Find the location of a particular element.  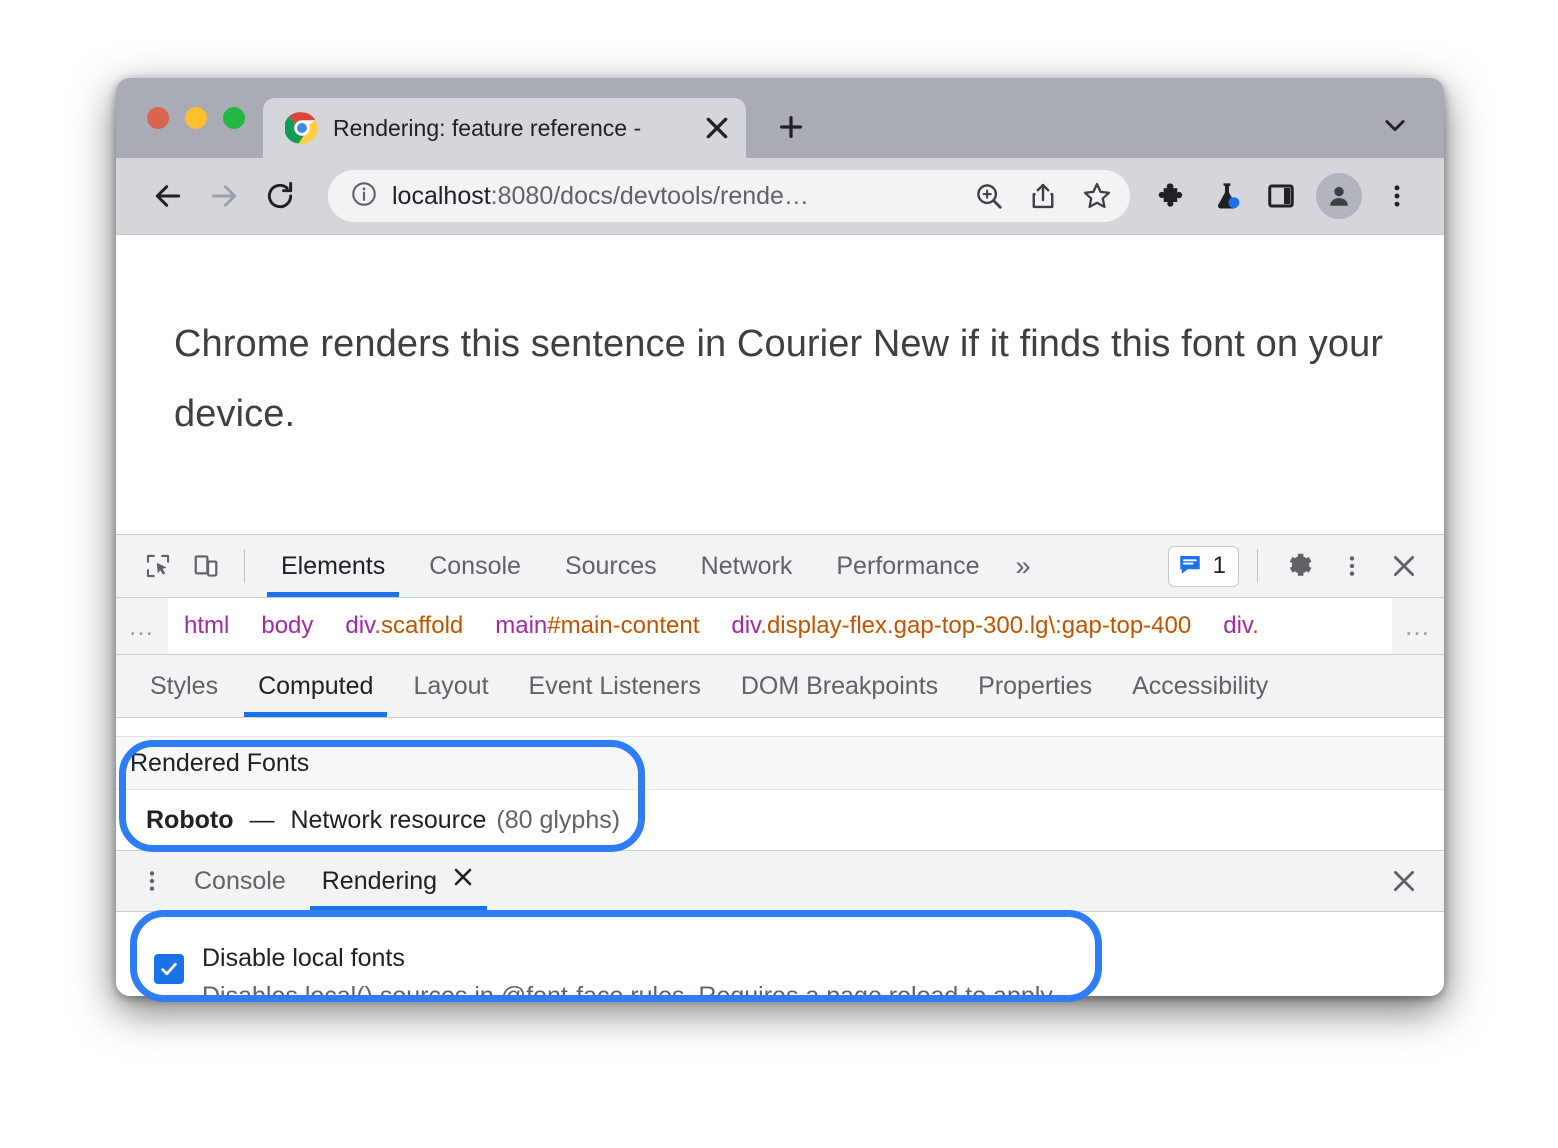

drawer-toolbar-right is located at coordinates (1404, 881).